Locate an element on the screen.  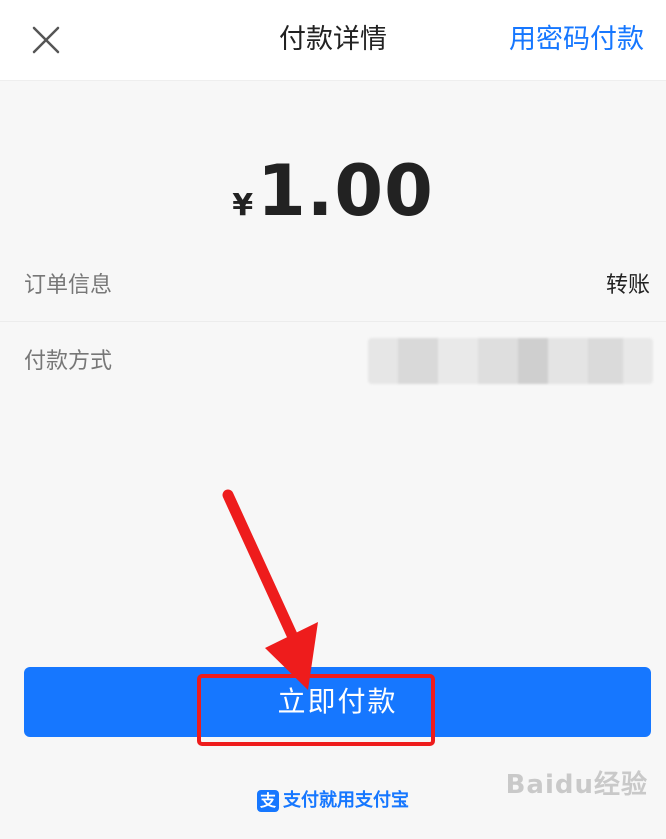
amount-display: ¥1.00 is located at coordinates (333, 191).